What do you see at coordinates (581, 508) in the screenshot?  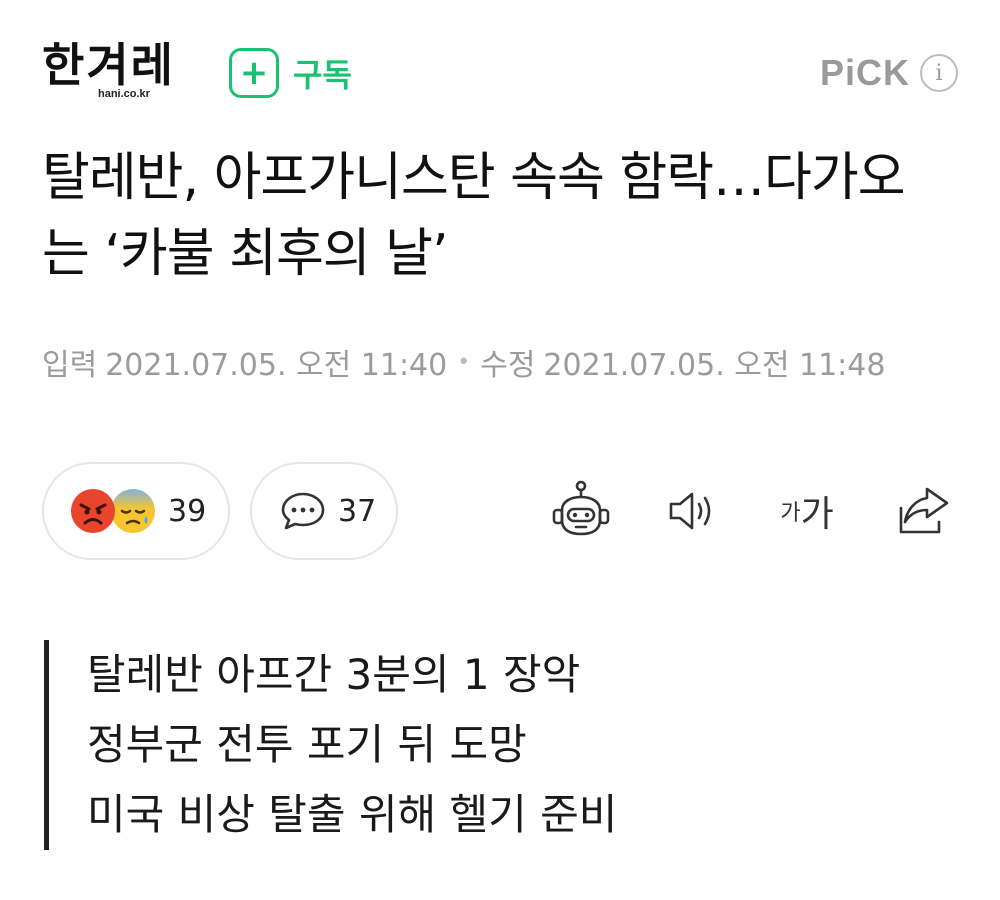 I see `robot-icon` at bounding box center [581, 508].